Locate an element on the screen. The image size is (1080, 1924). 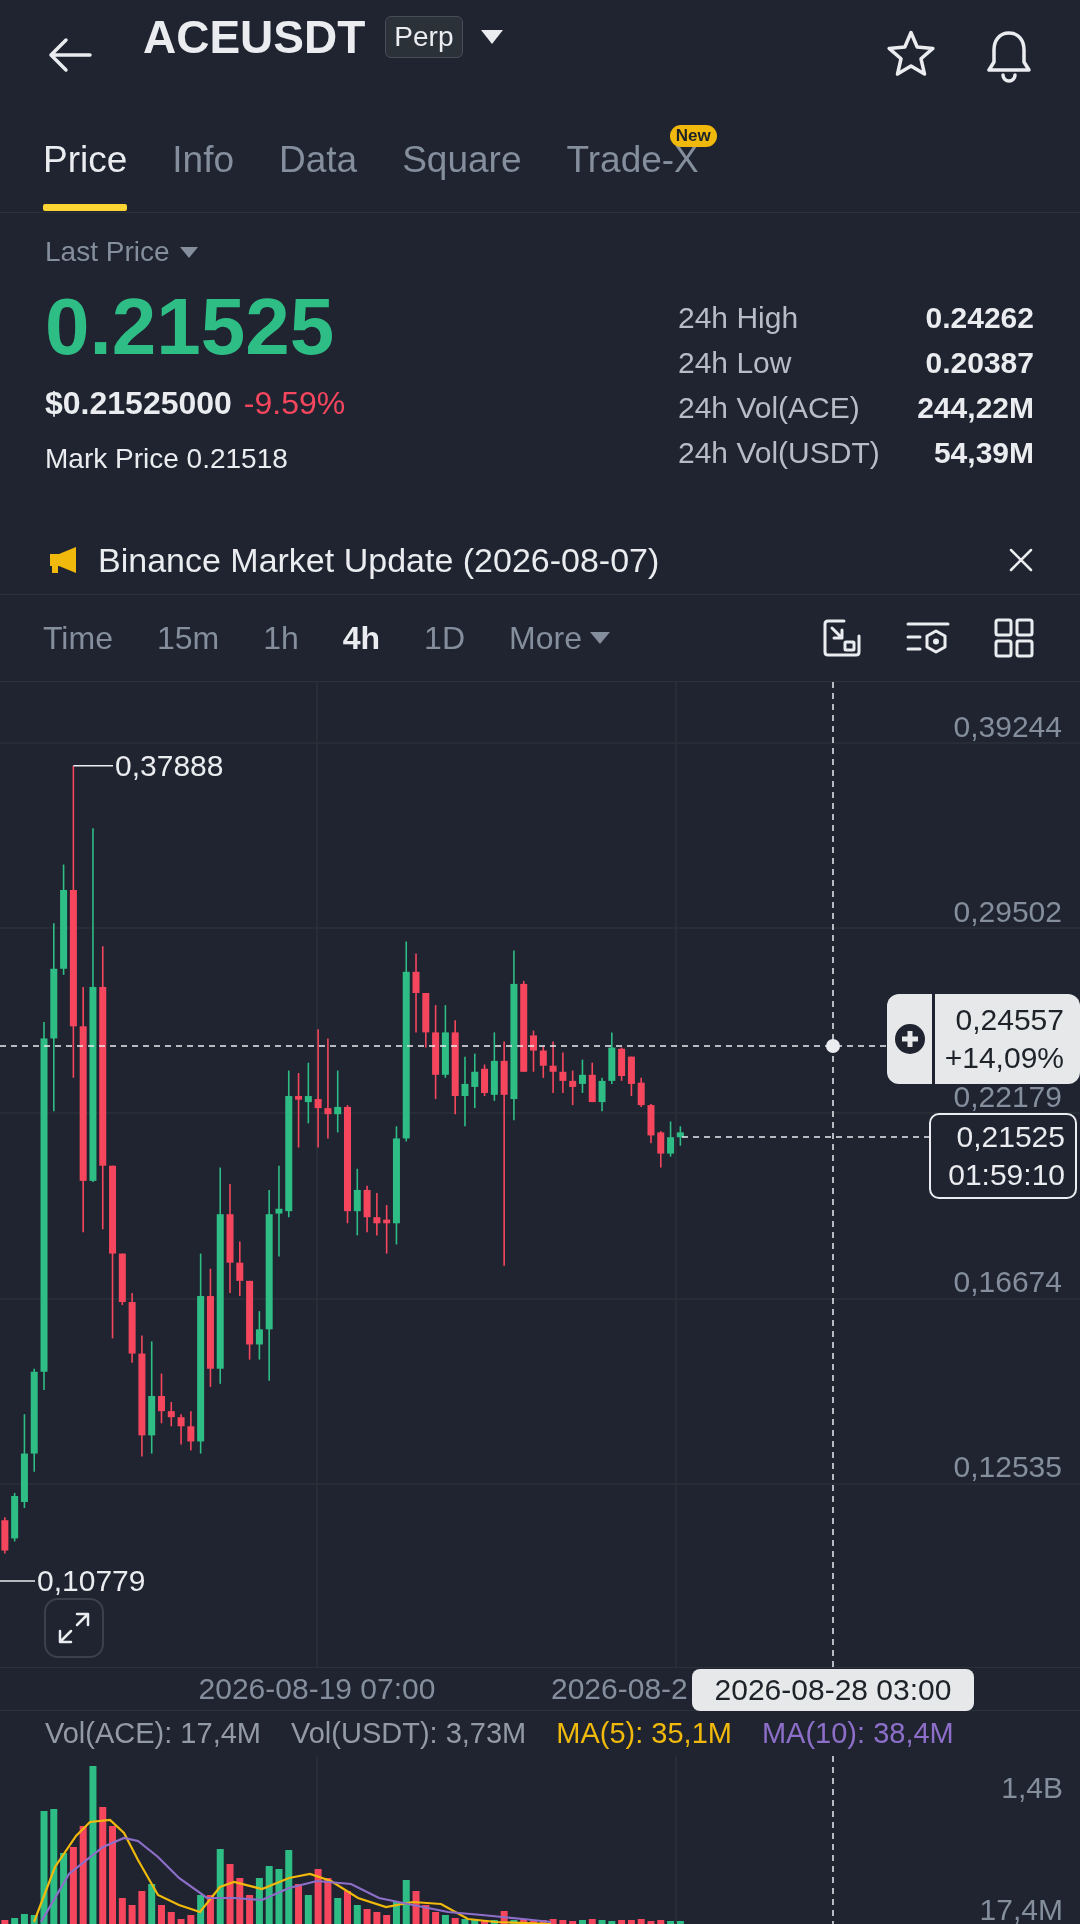
contract-type-badge: Perp is located at coordinates (424, 37).